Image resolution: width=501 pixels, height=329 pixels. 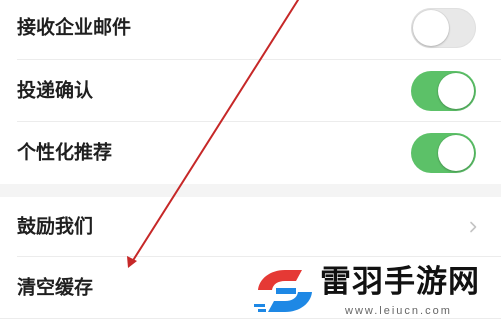 I want to click on setting-label-enterprise-mail: 接收企业邮件, so click(x=74, y=27).